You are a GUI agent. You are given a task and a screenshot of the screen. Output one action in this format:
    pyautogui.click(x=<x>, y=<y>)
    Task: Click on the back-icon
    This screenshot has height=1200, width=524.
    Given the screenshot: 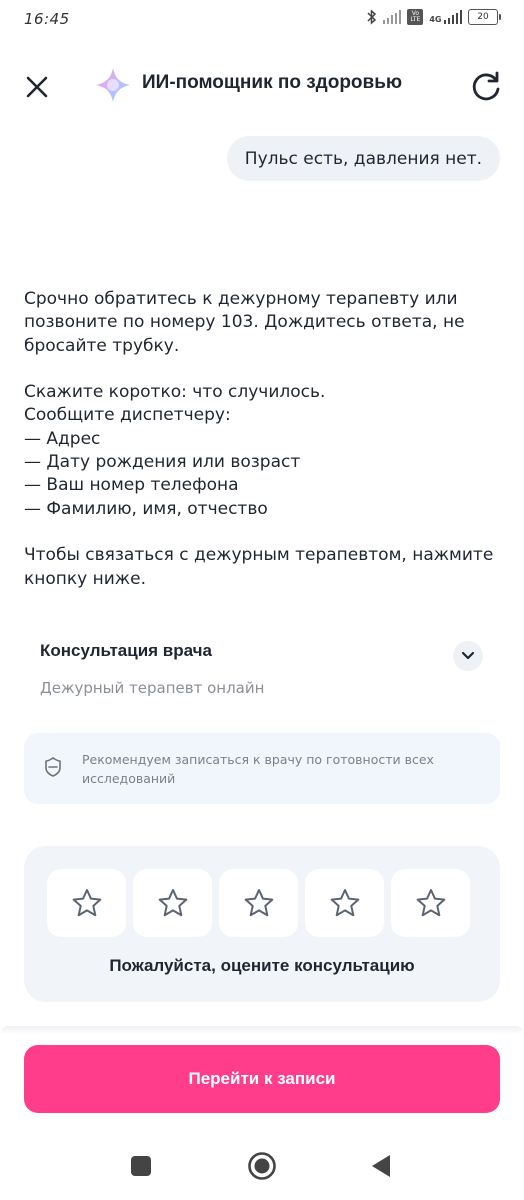 What is the action you would take?
    pyautogui.click(x=381, y=1166)
    